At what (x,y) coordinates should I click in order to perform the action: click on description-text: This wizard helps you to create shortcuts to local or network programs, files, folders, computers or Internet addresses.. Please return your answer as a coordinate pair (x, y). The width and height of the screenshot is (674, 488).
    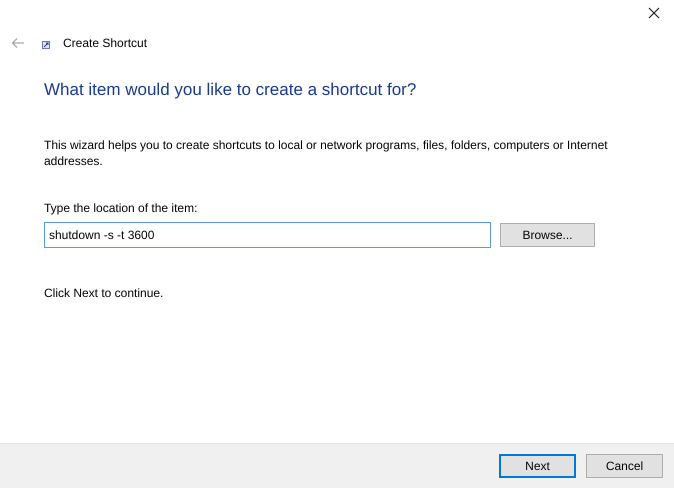
    Looking at the image, I should click on (326, 152).